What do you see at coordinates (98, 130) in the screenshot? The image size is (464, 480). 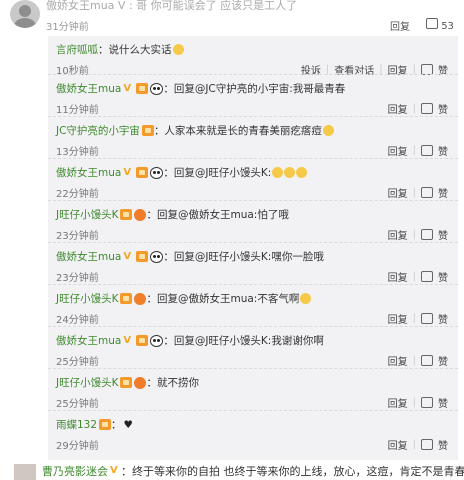 I see `reply-username: JC守护亮的小宇宙` at bounding box center [98, 130].